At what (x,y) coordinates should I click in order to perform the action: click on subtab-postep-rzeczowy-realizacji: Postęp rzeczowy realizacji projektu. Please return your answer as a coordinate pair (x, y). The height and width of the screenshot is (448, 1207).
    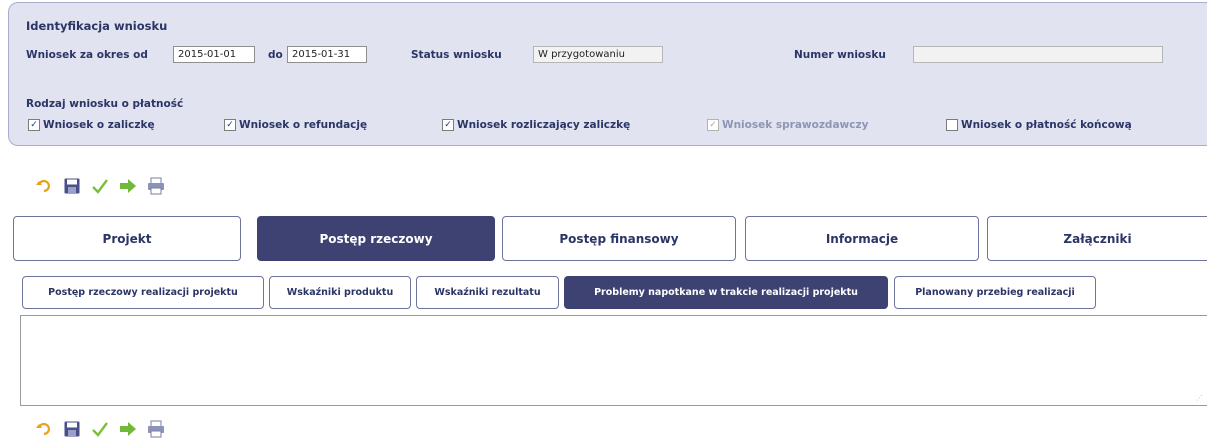
    Looking at the image, I should click on (143, 292).